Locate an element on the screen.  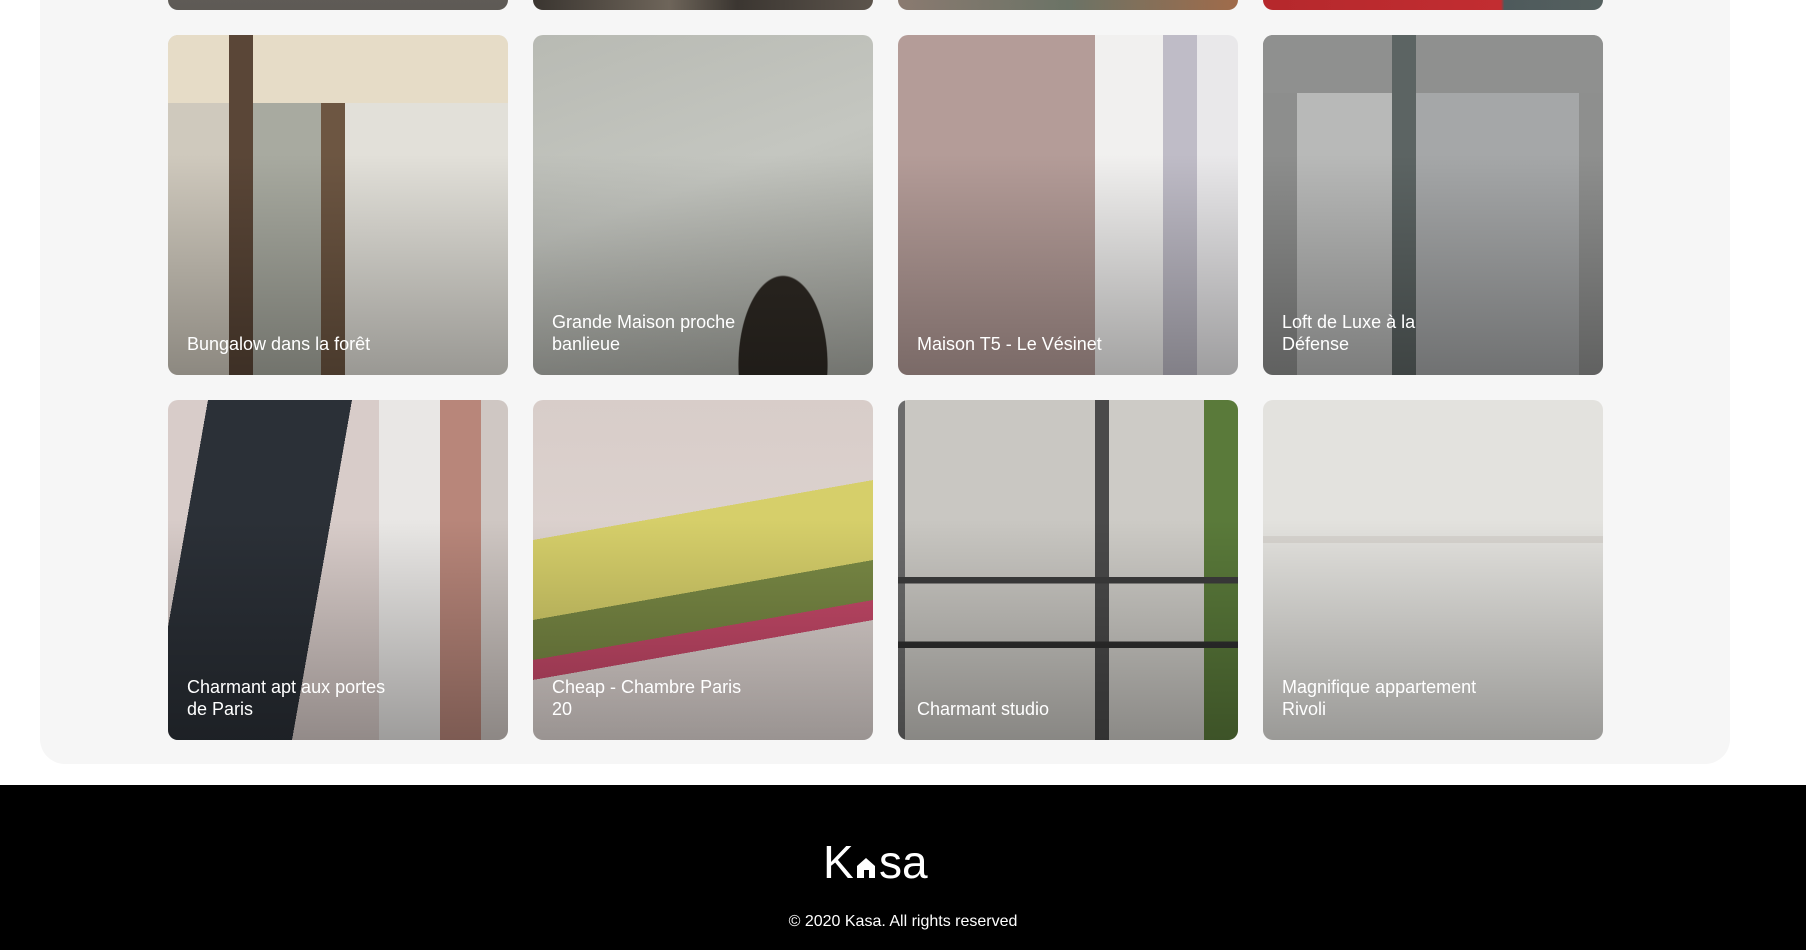
card-title: Magnifique appartement Rivoli is located at coordinates (1379, 698).